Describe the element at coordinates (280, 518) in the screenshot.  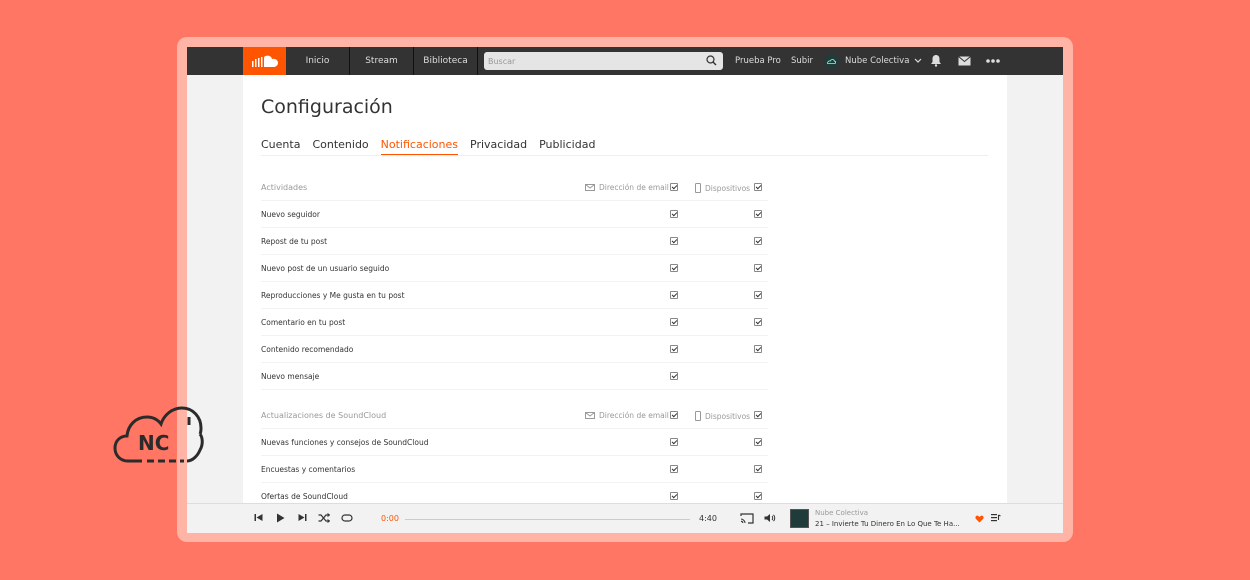
I see `play-icon` at that location.